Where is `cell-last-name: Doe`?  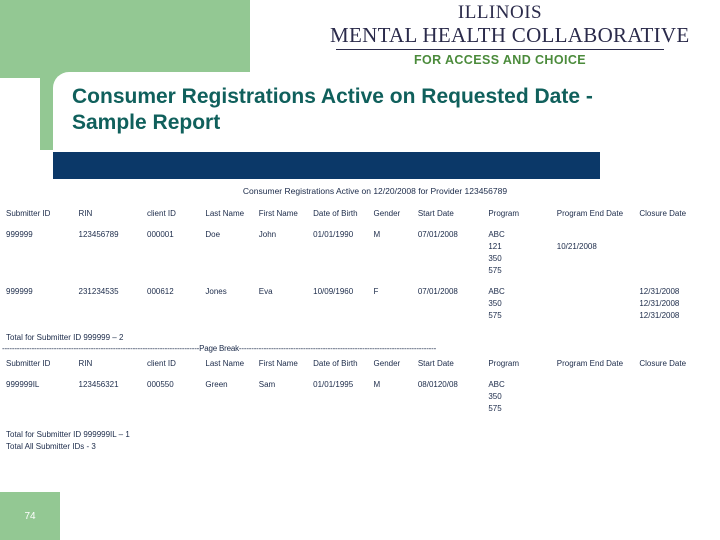
cell-last-name: Doe is located at coordinates (213, 234).